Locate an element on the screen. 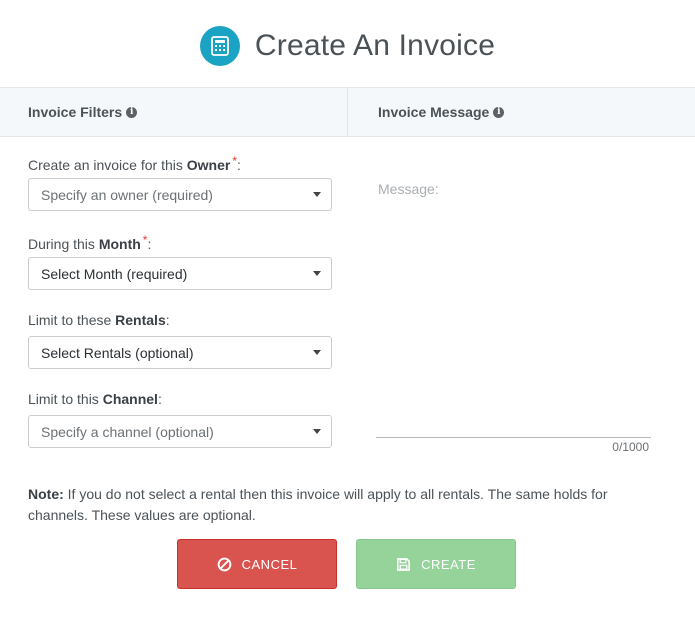  channel-label: Limit to this Channel: is located at coordinates (95, 399).